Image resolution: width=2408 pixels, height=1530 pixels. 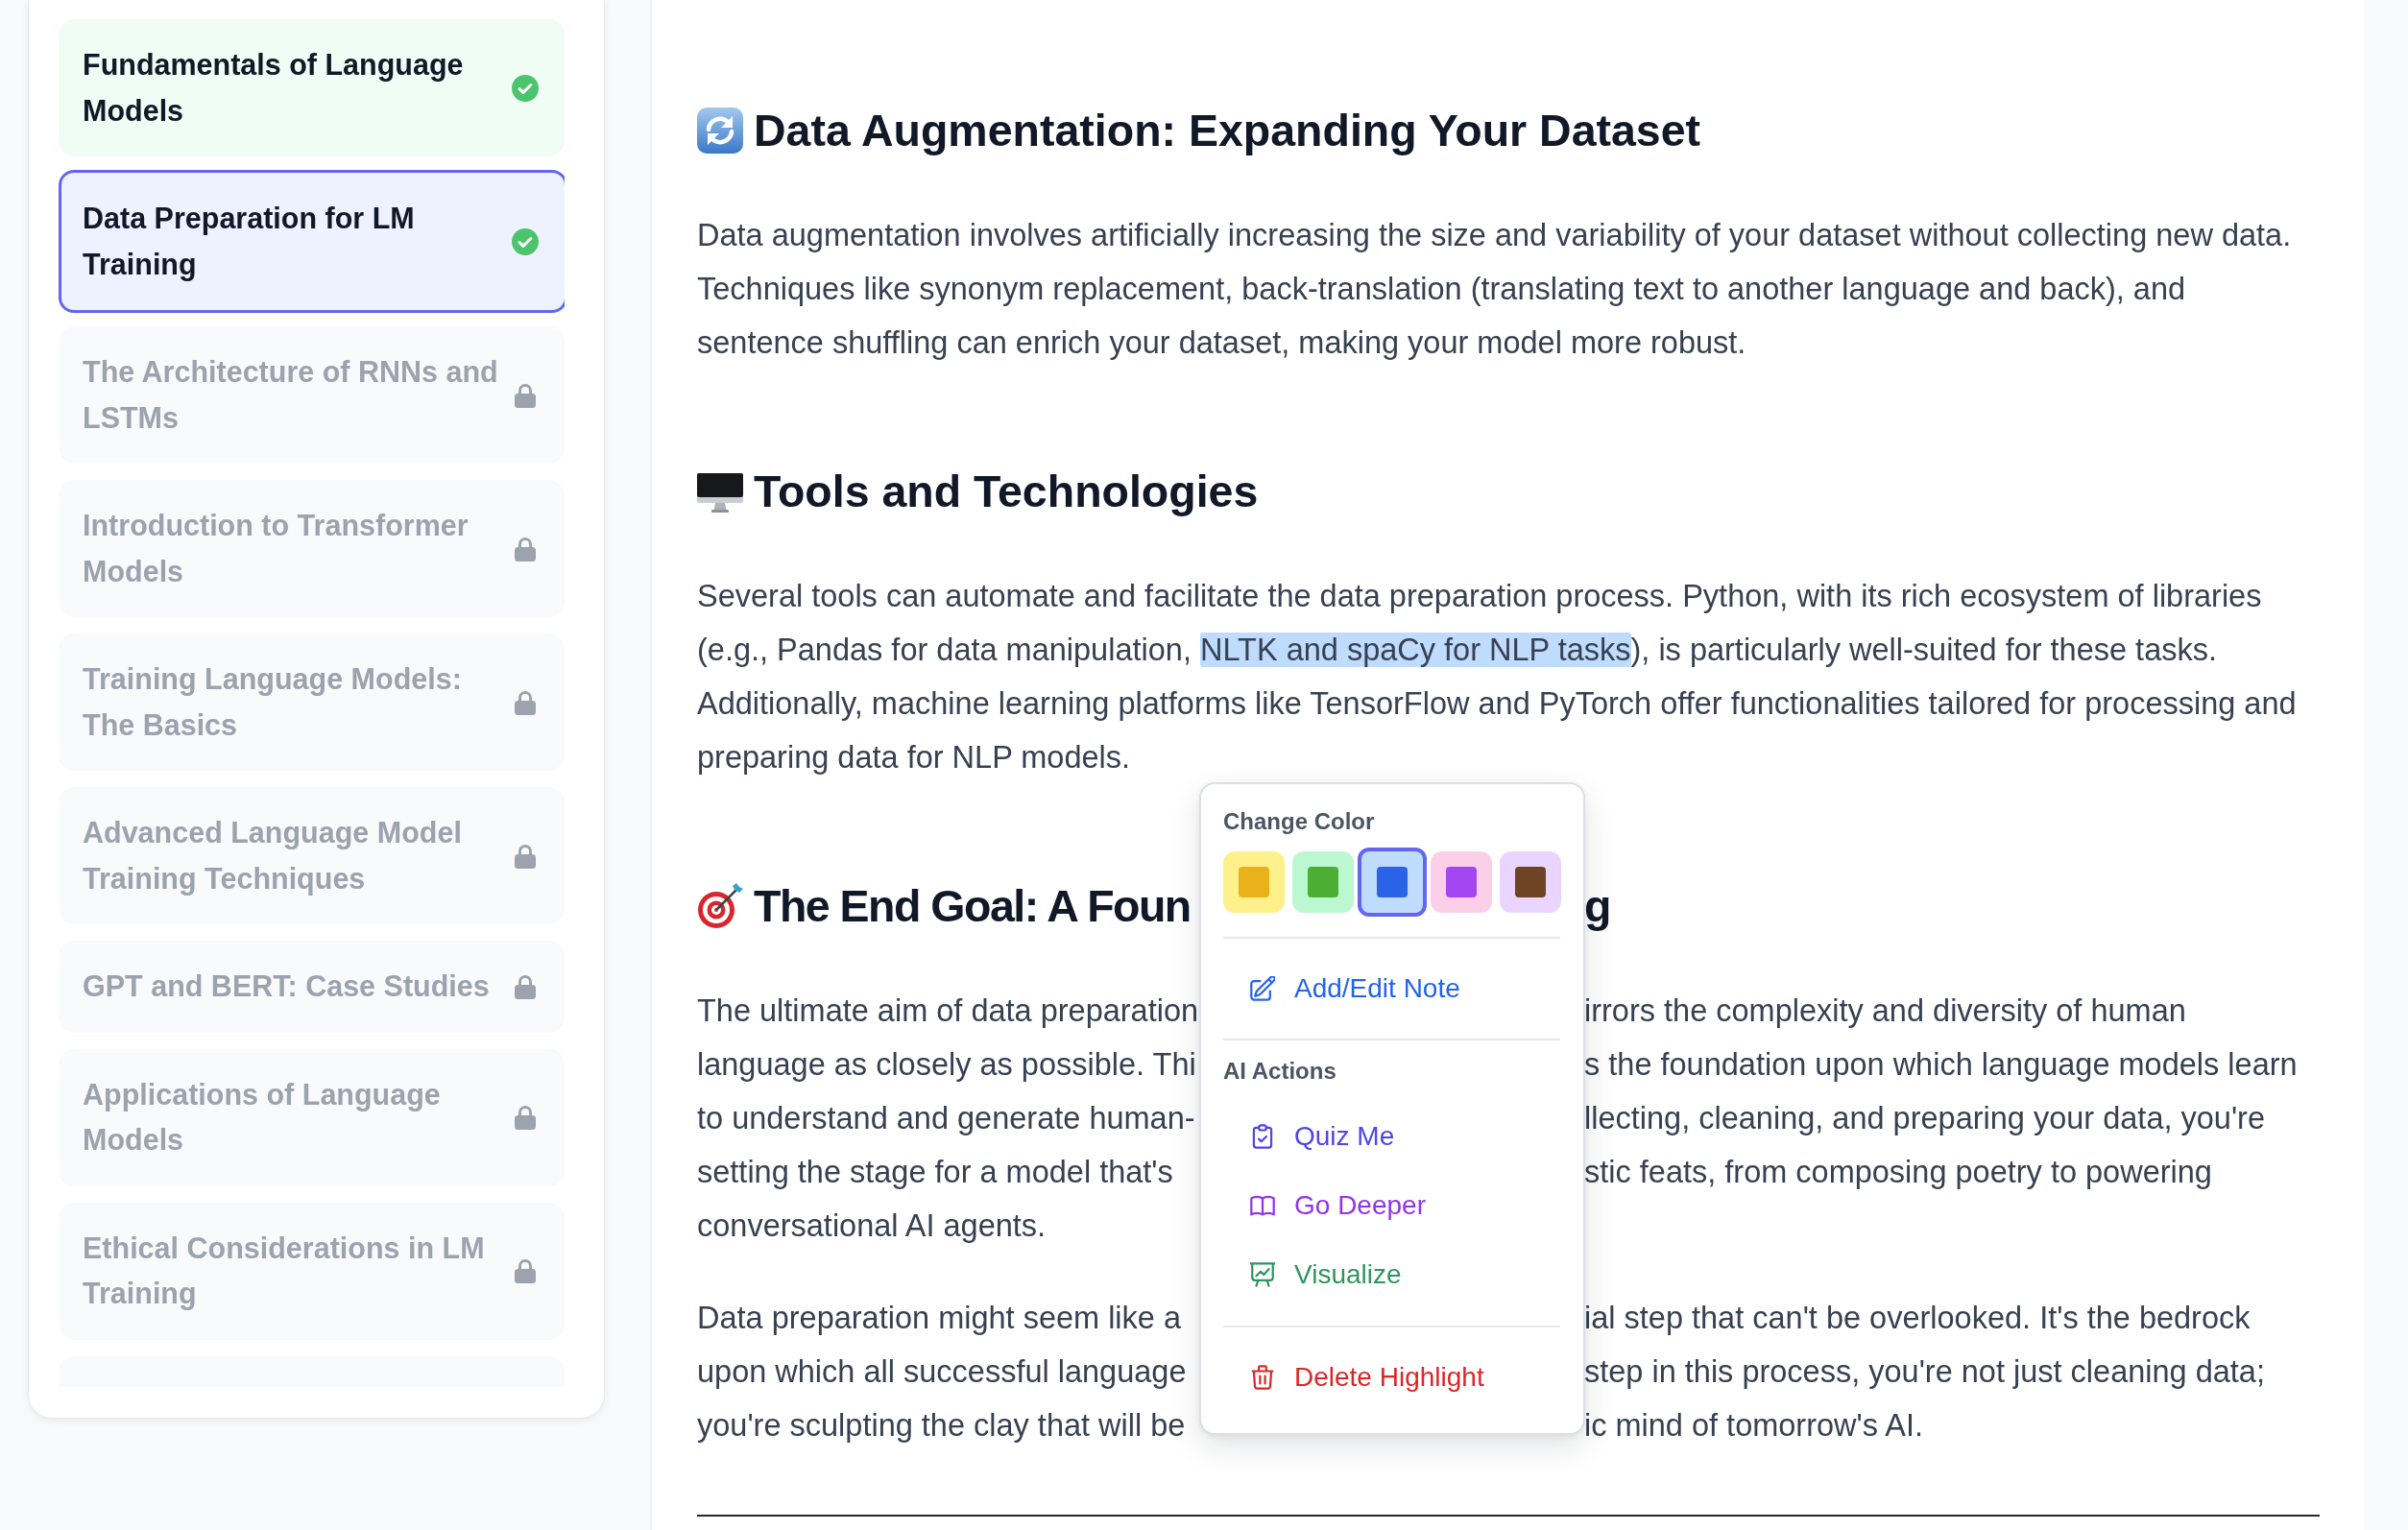 I want to click on lesson-item: The Architecture of RNNs and LSTMs, so click(x=312, y=395).